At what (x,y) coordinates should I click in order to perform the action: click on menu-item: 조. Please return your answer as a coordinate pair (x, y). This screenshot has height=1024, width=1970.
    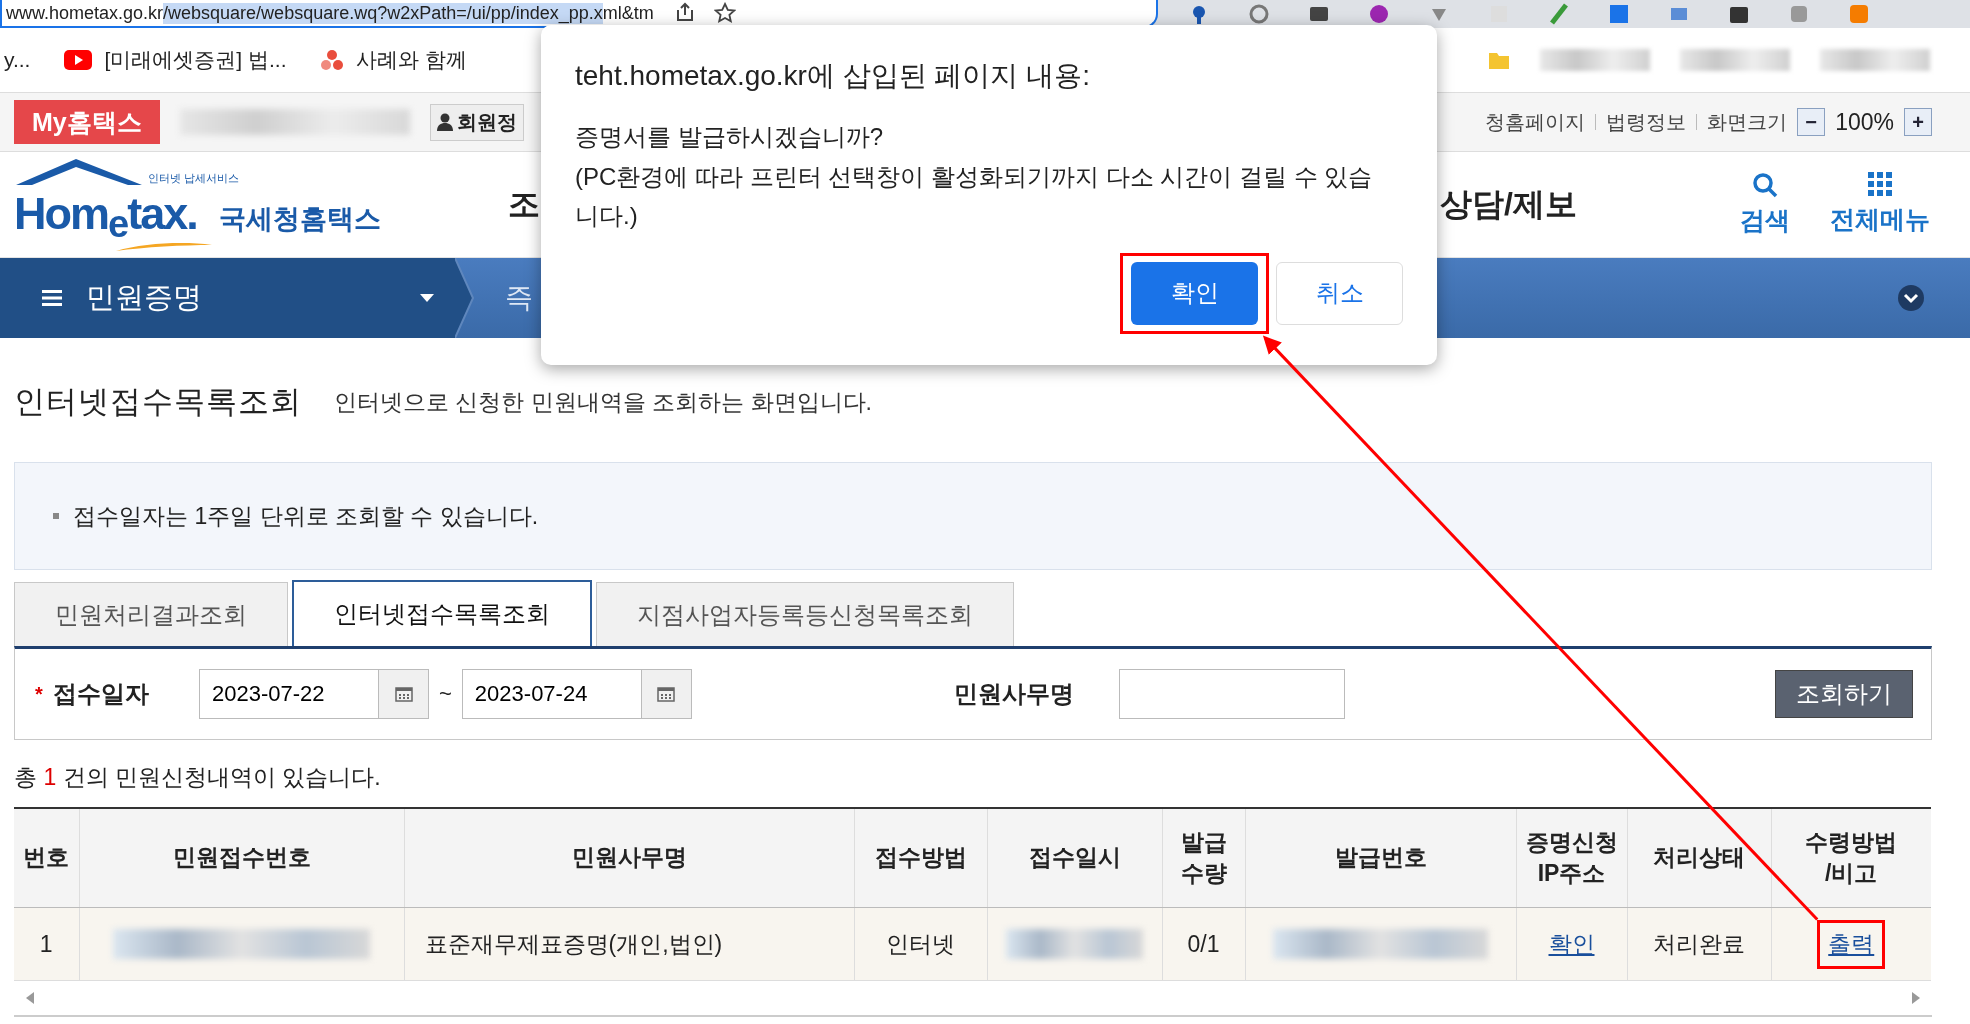
    Looking at the image, I should click on (524, 204).